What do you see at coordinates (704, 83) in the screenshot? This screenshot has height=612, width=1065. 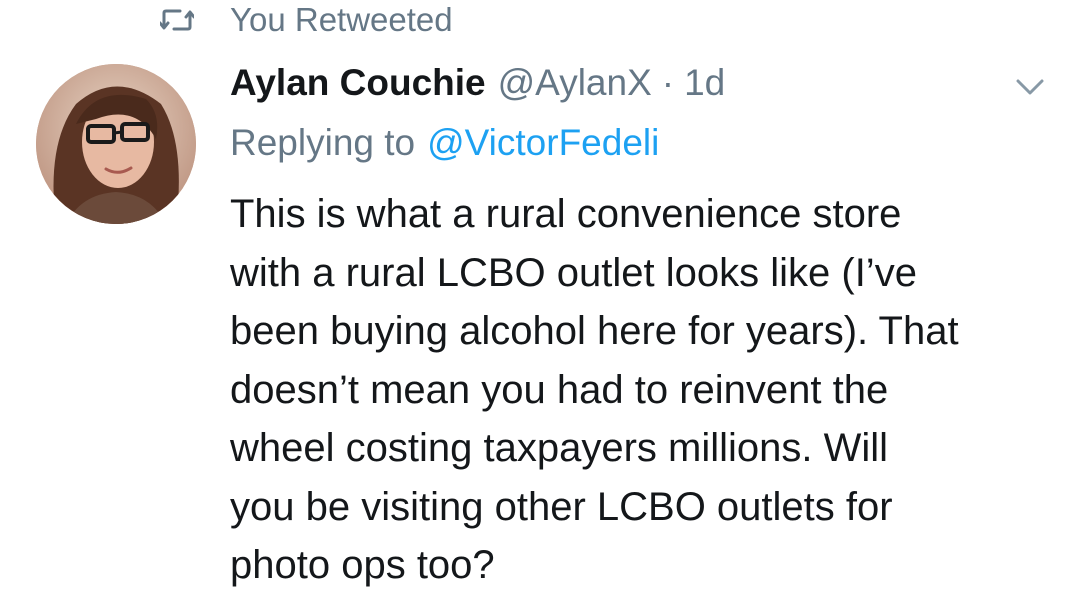 I see `tweet-timestamp: 1d` at bounding box center [704, 83].